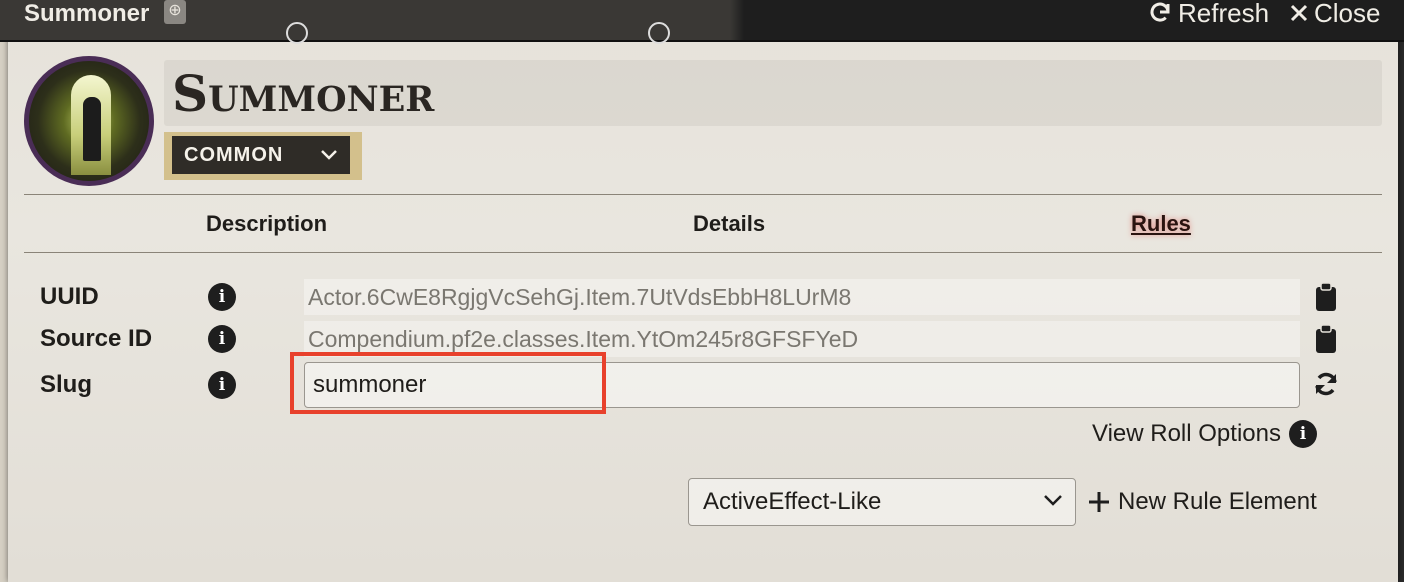 Image resolution: width=1404 pixels, height=582 pixels. I want to click on close-button: Close, so click(1335, 13).